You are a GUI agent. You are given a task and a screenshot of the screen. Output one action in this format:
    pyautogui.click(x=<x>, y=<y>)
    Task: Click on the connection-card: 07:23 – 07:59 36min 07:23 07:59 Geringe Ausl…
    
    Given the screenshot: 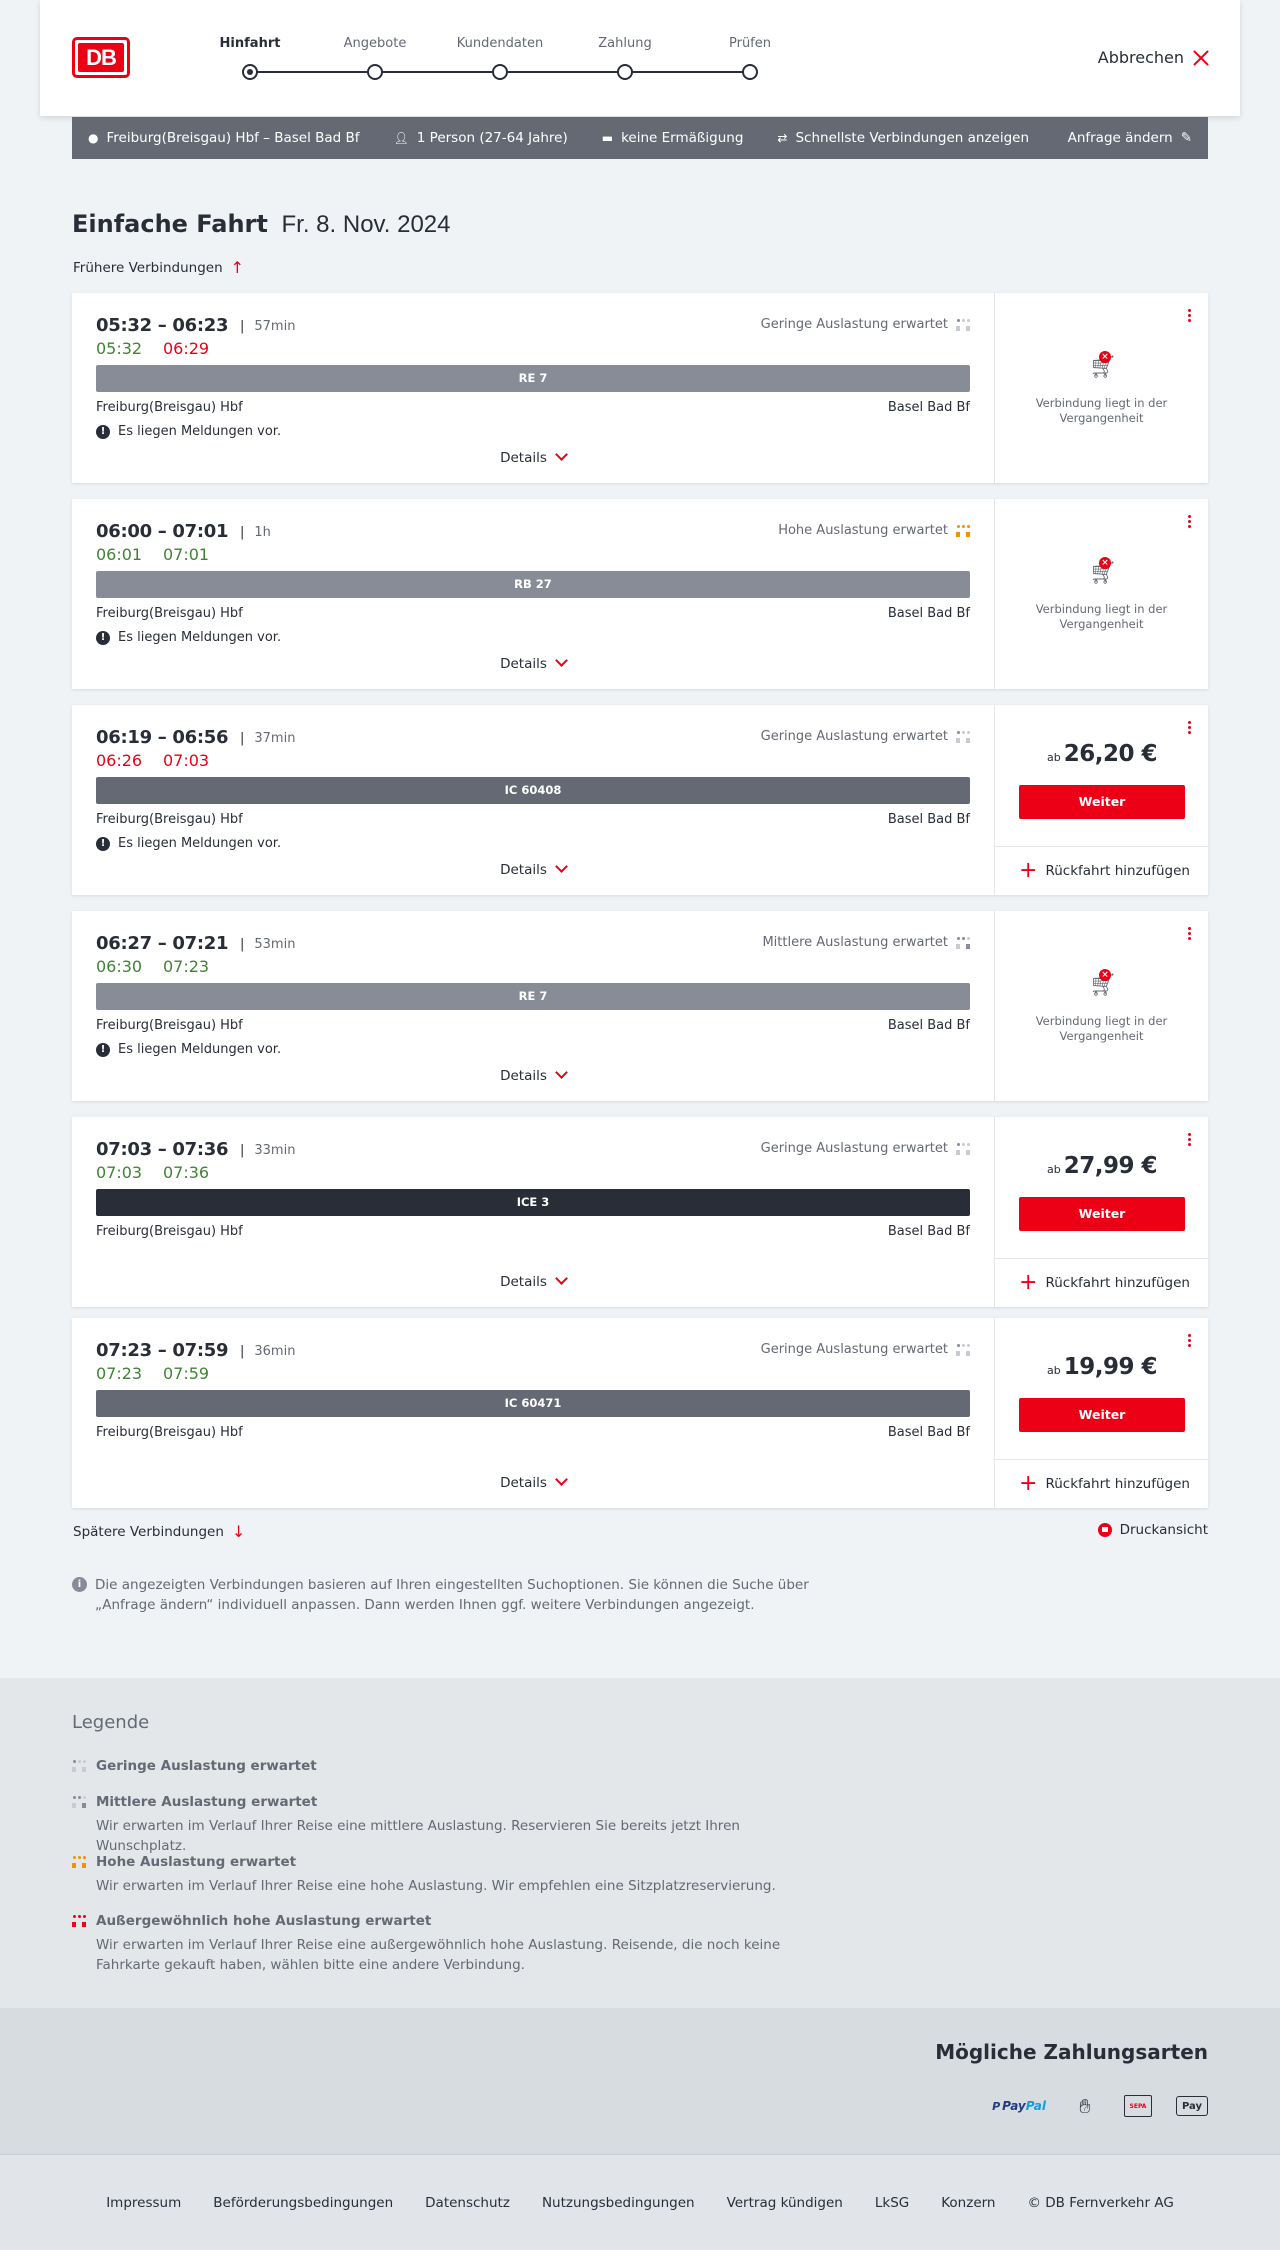 What is the action you would take?
    pyautogui.click(x=640, y=1413)
    